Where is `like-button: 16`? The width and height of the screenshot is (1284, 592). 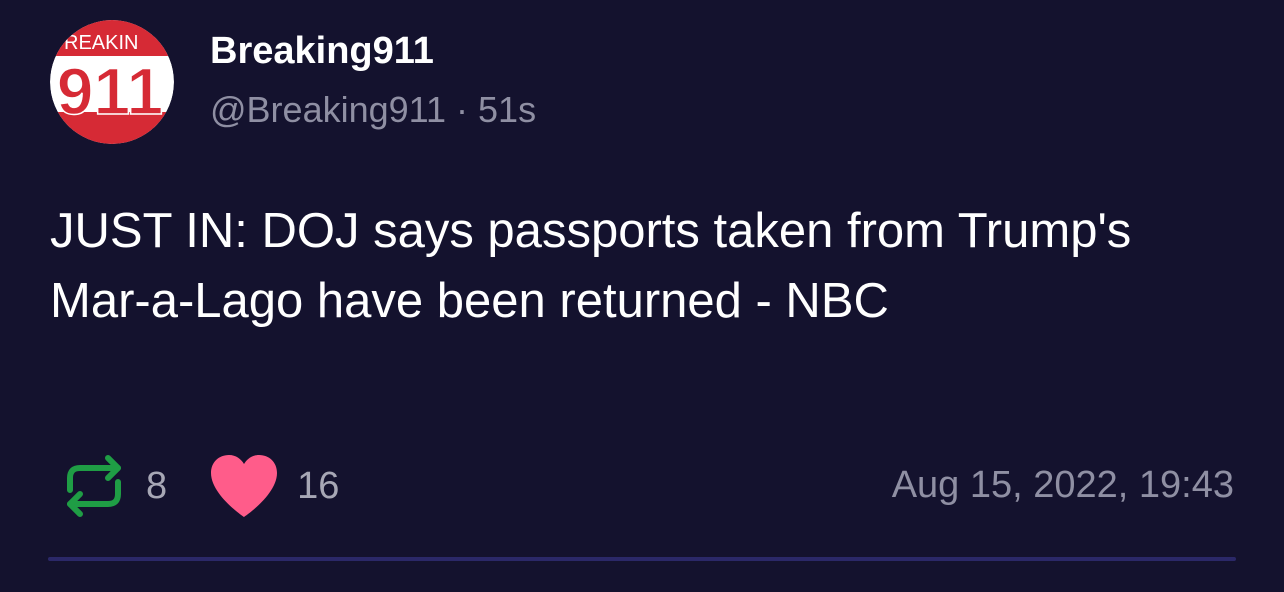 like-button: 16 is located at coordinates (274, 486).